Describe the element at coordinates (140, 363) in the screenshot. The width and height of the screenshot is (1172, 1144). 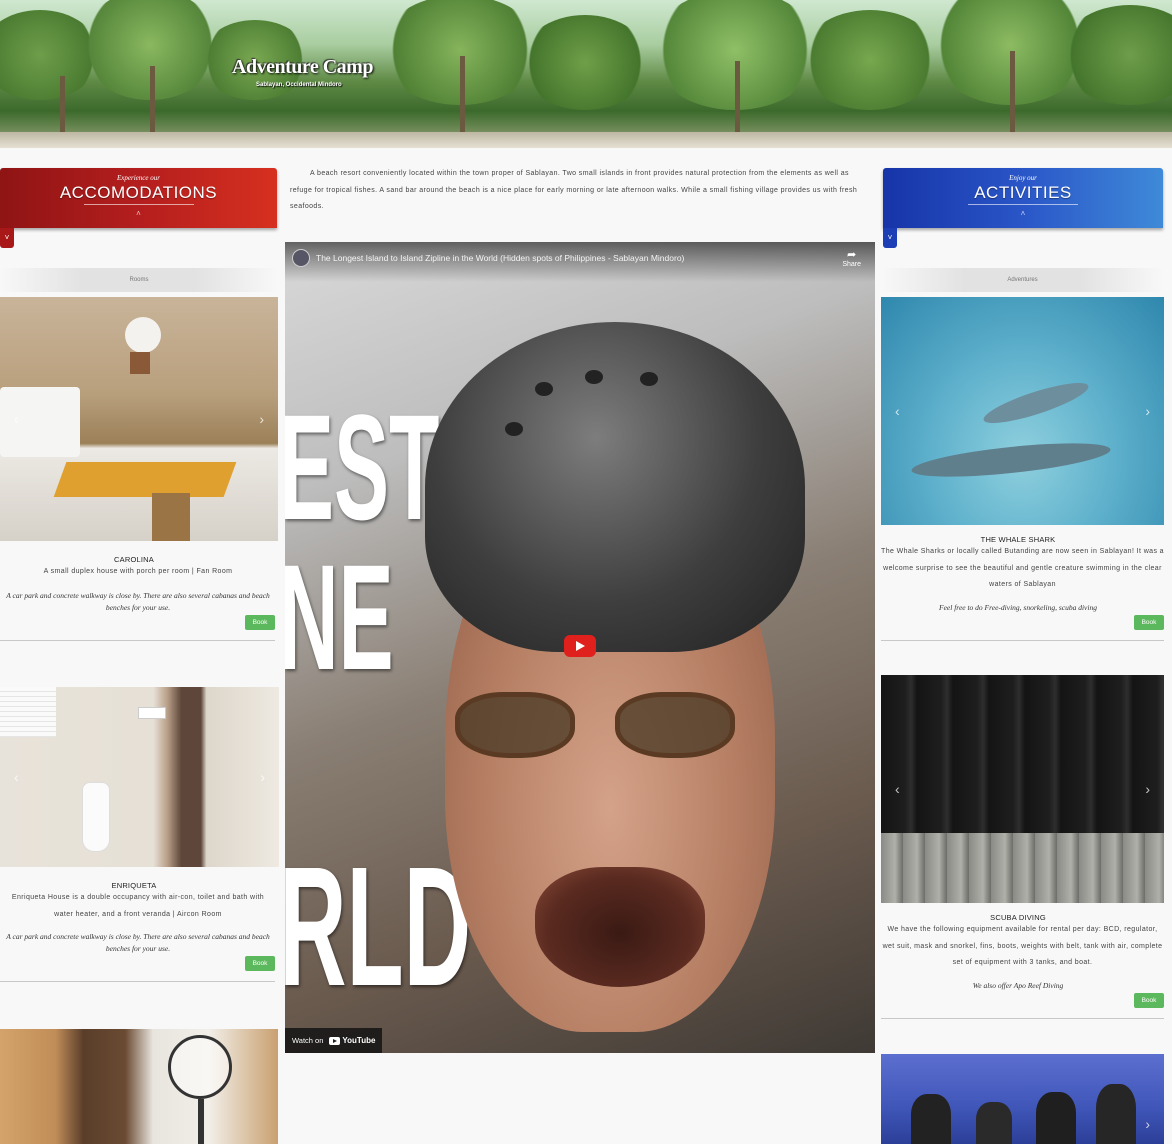
I see `vase` at that location.